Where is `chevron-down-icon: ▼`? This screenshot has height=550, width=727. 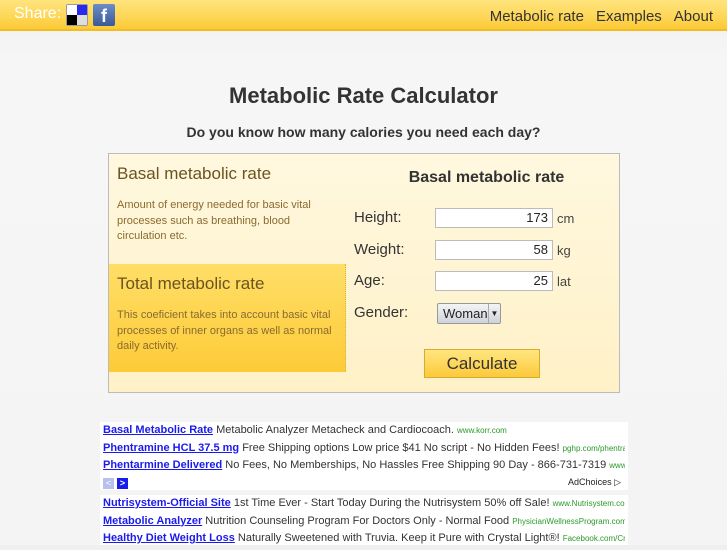 chevron-down-icon: ▼ is located at coordinates (494, 313).